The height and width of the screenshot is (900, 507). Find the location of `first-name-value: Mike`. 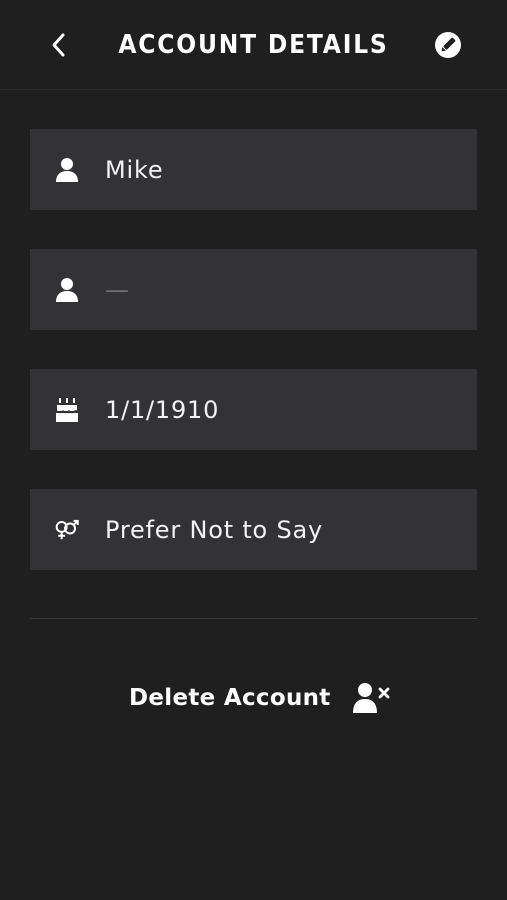

first-name-value: Mike is located at coordinates (134, 169).